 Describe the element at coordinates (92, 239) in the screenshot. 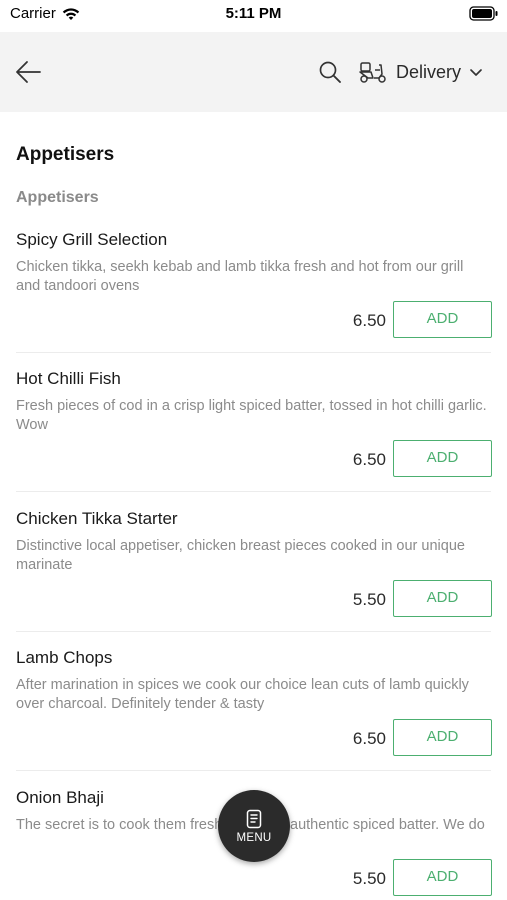

I see `item-name: Spicy Grill Selection` at that location.